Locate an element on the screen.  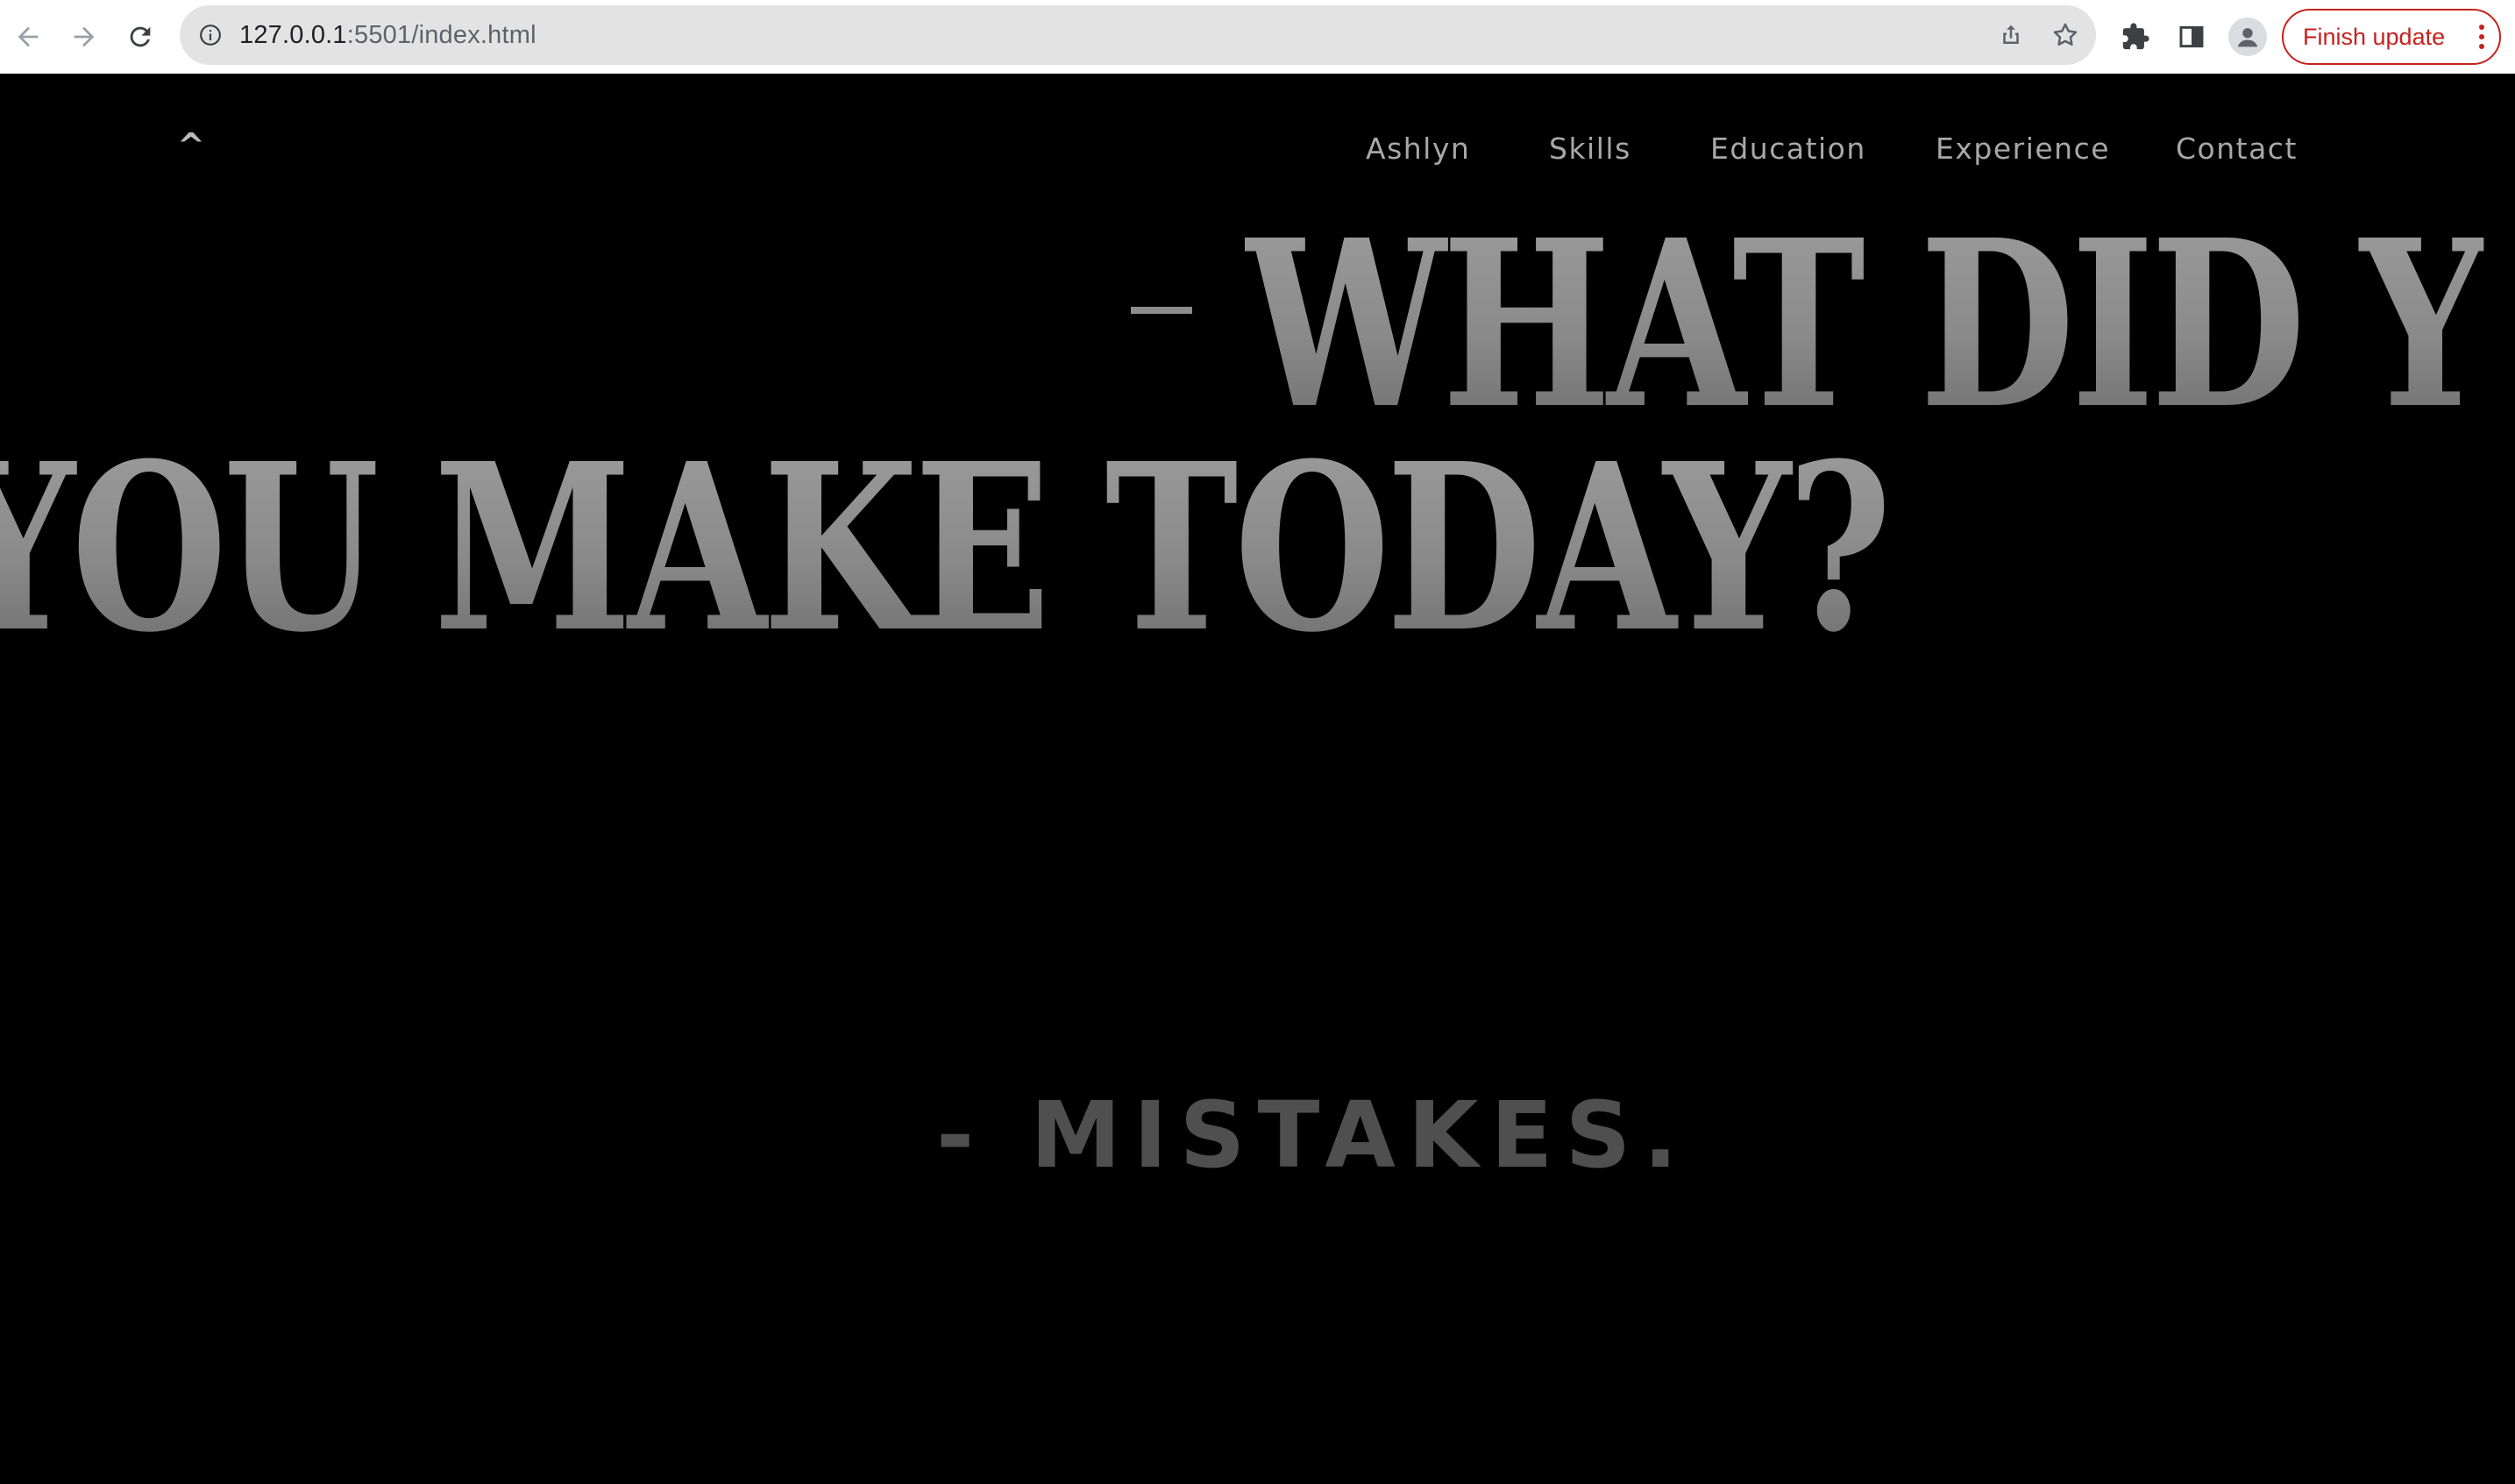
person-icon is located at coordinates (2247, 37).